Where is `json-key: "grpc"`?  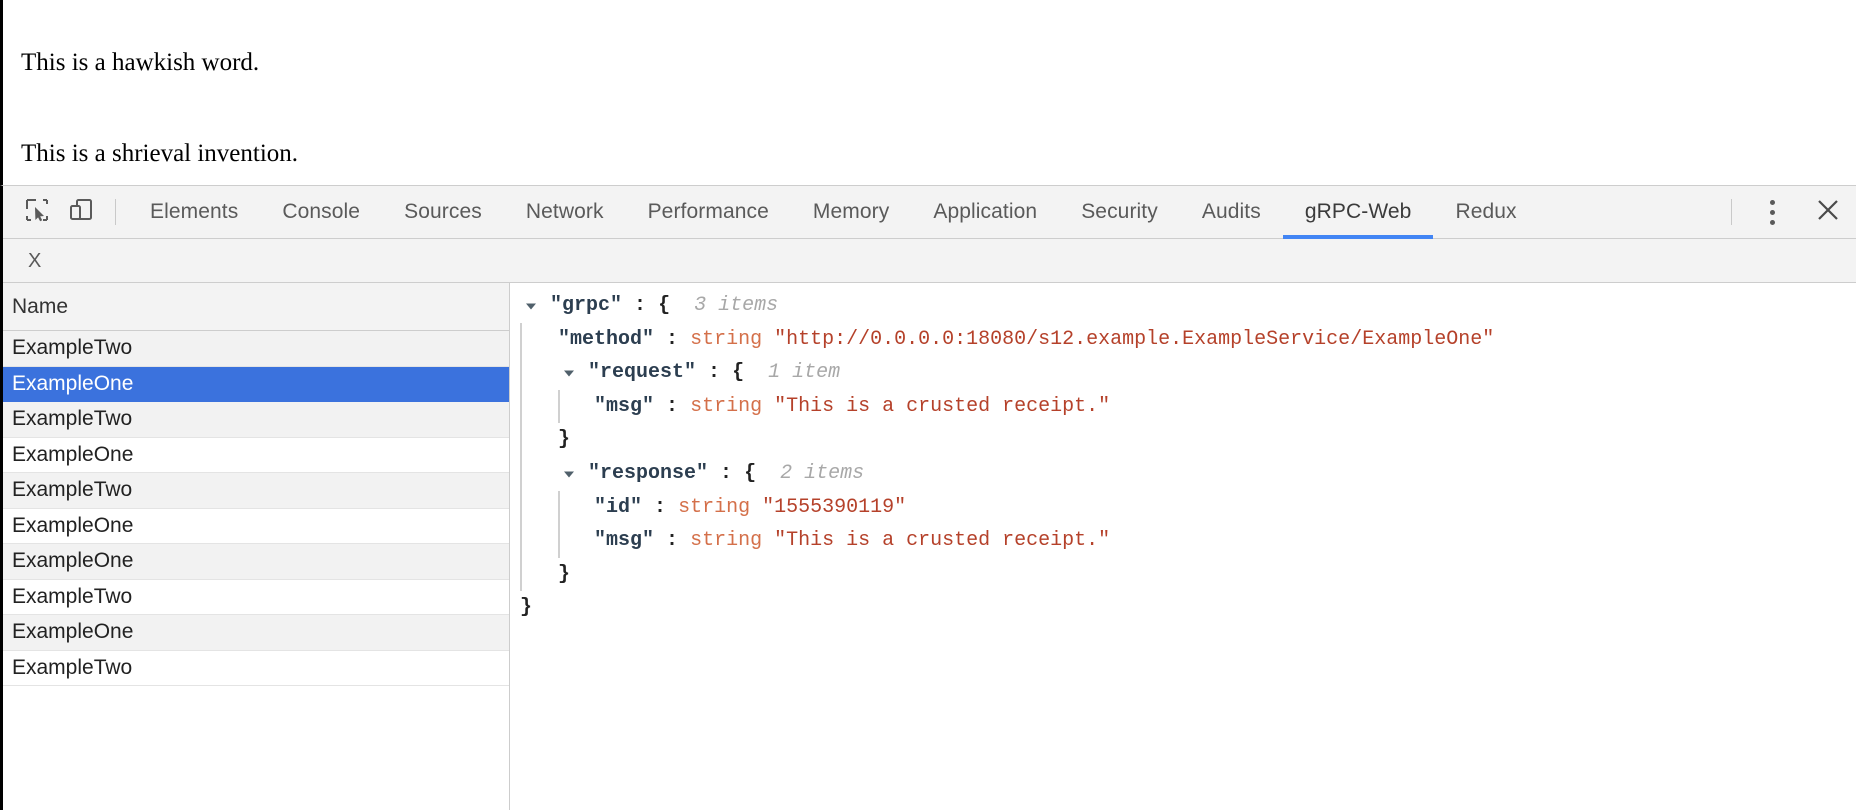 json-key: "grpc" is located at coordinates (586, 305).